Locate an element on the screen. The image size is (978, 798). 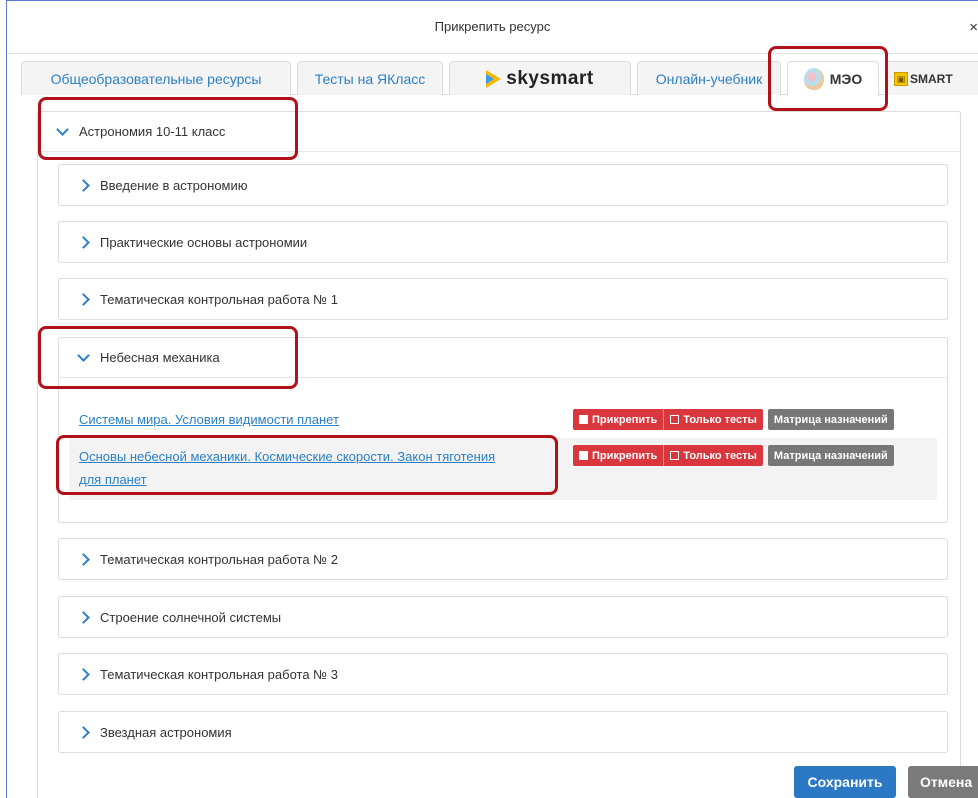
course-title: Астрономия 10-11 класс is located at coordinates (152, 131).